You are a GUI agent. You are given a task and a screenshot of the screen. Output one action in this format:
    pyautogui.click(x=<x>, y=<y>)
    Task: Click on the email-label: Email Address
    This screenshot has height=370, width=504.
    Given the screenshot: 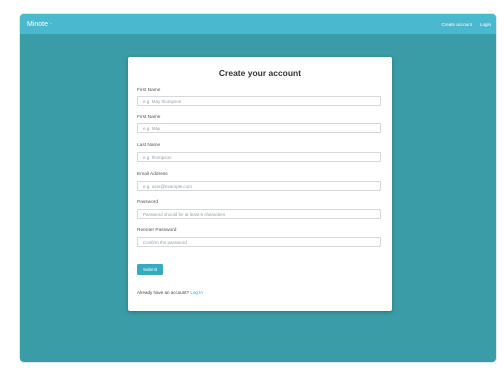 What is the action you would take?
    pyautogui.click(x=152, y=174)
    